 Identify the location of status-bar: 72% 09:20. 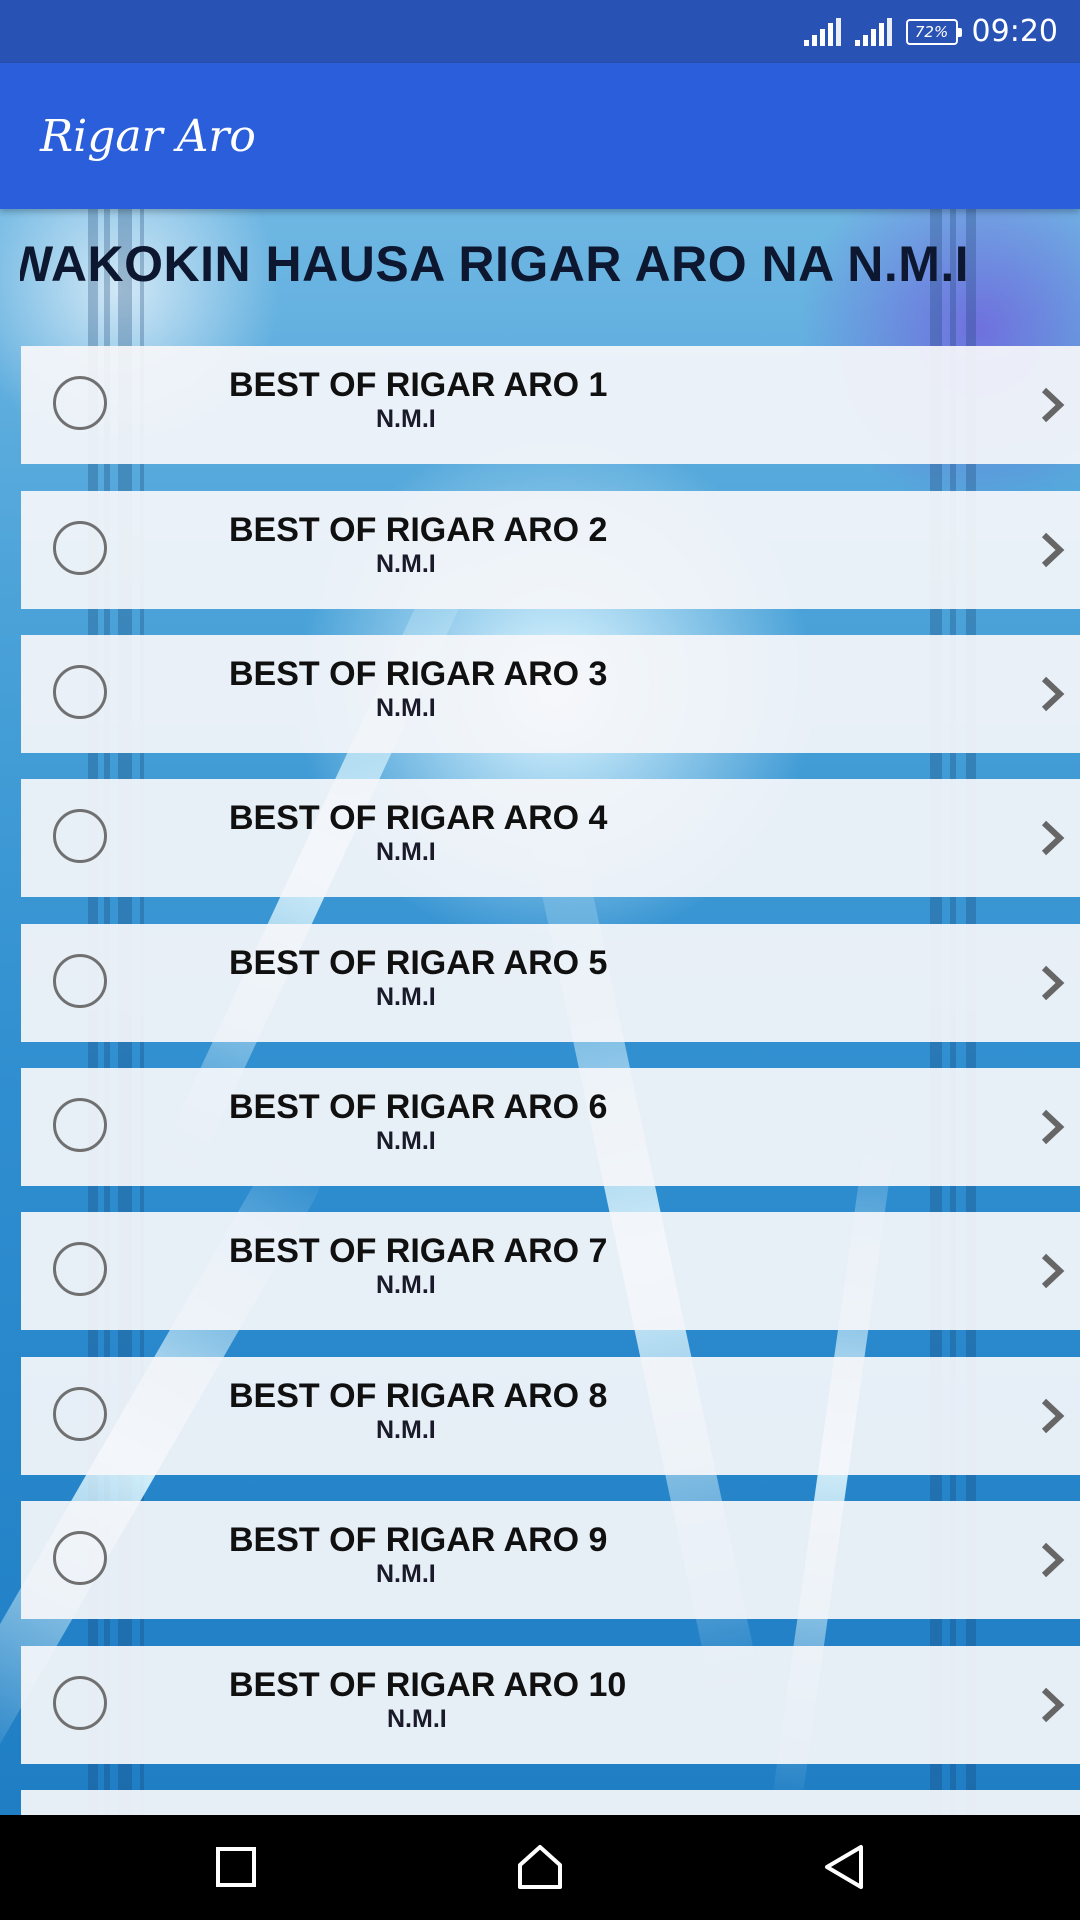
(540, 31).